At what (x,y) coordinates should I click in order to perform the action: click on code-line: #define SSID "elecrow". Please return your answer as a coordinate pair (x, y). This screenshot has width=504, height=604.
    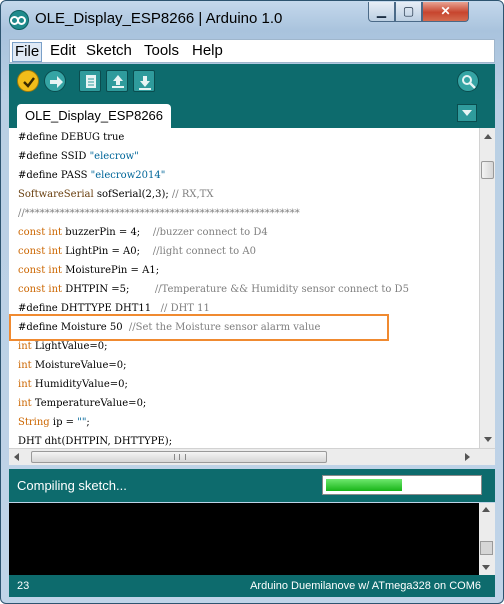
    Looking at the image, I should click on (78, 157).